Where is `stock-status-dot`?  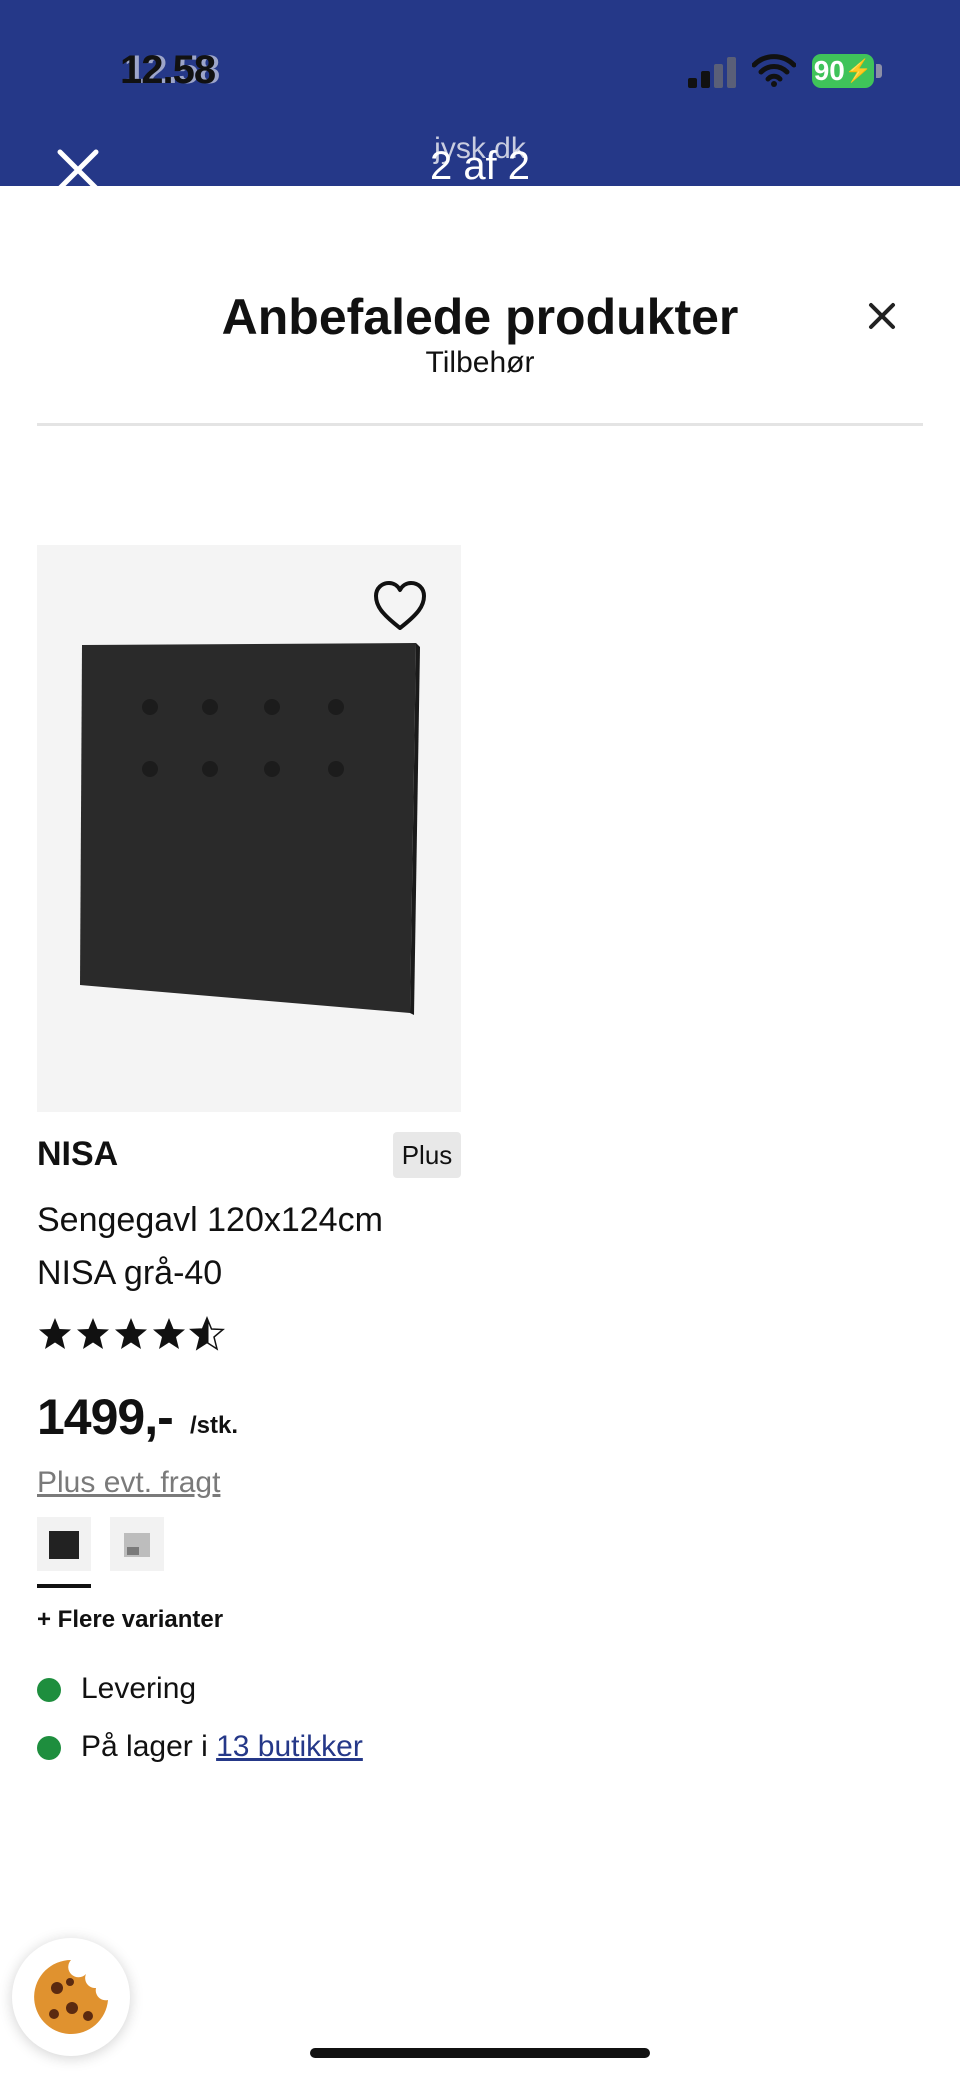 stock-status-dot is located at coordinates (49, 1748).